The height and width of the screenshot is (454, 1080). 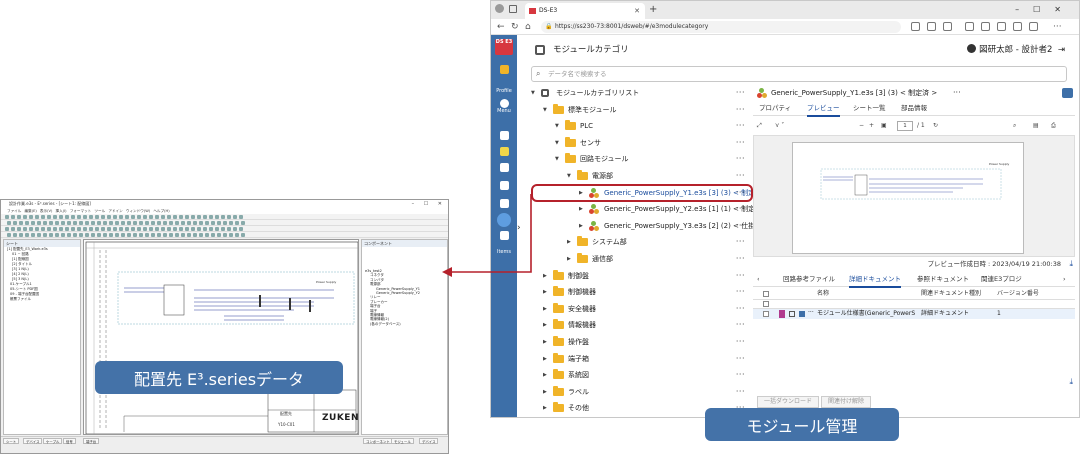 What do you see at coordinates (875, 280) in the screenshot?
I see `bottom-tab: 詳細ドキュメント` at bounding box center [875, 280].